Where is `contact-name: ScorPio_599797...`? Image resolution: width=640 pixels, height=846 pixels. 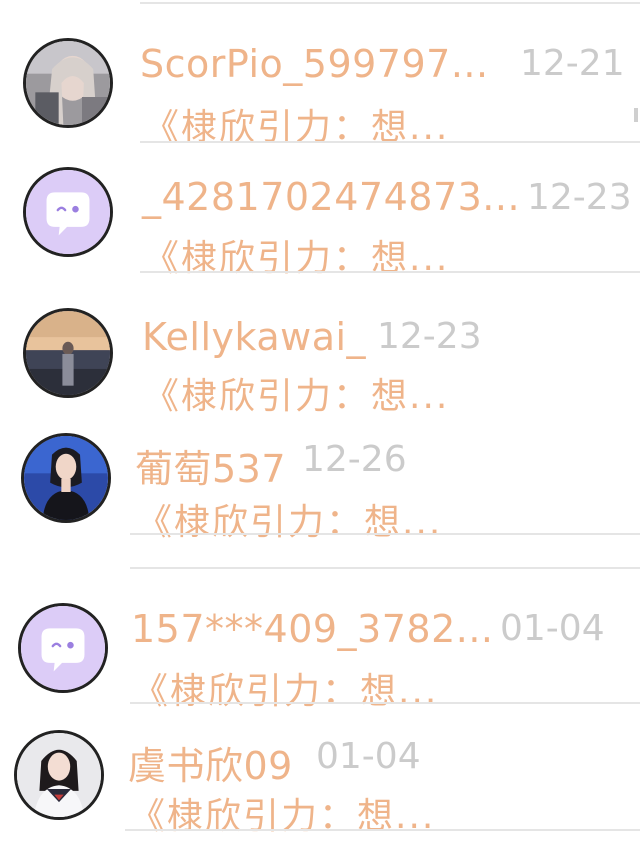
contact-name: ScorPio_599797... is located at coordinates (314, 64).